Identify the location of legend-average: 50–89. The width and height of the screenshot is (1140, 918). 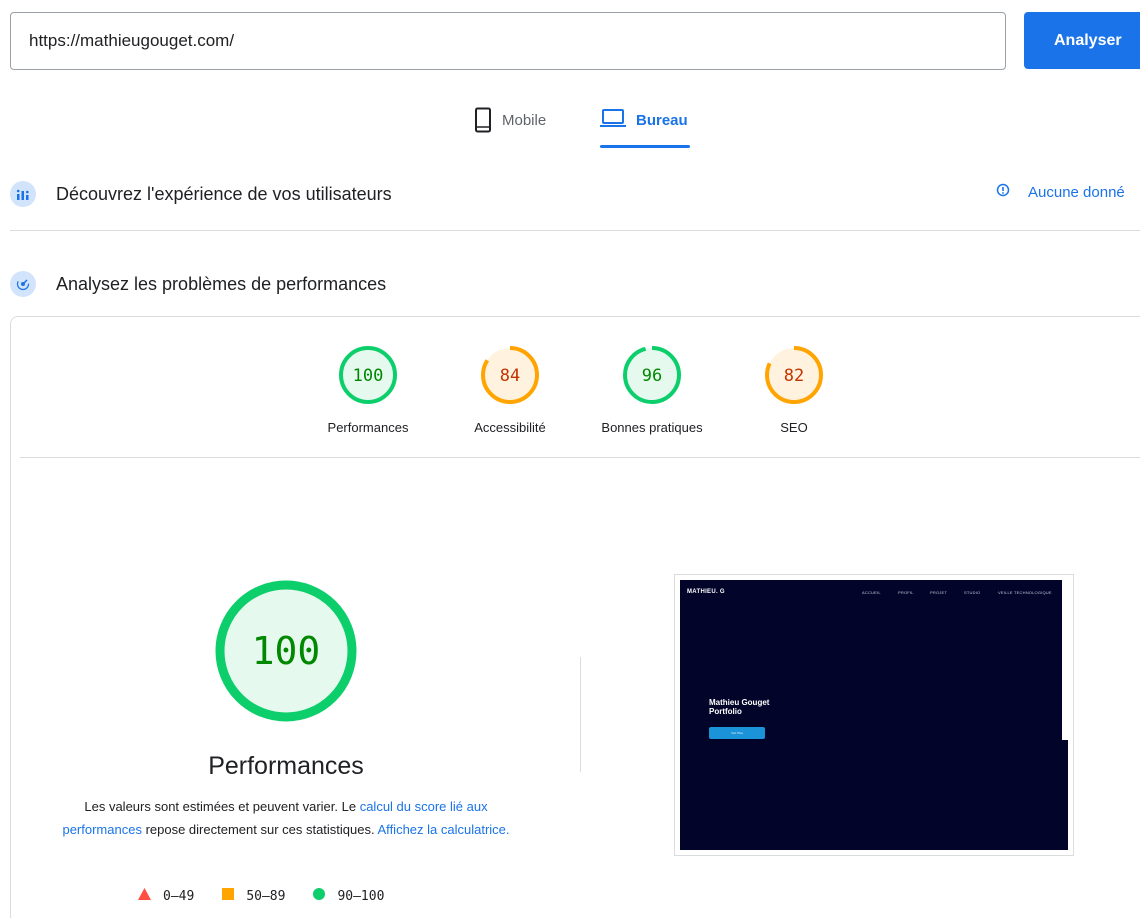
(253, 896).